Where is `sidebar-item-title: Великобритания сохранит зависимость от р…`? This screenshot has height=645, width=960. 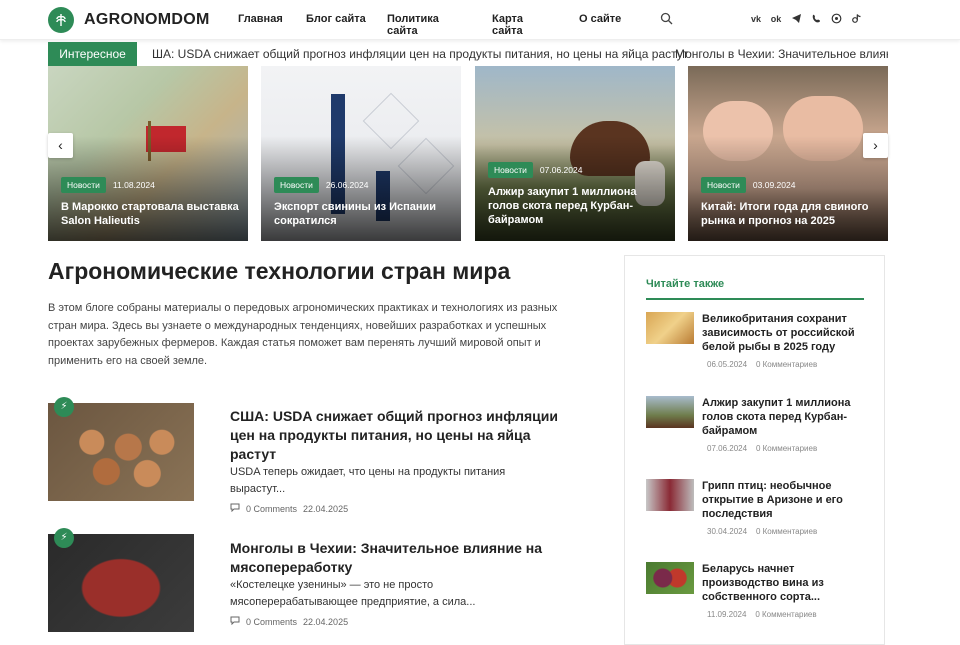
sidebar-item-title: Великобритания сохранит зависимость от р… is located at coordinates (782, 333).